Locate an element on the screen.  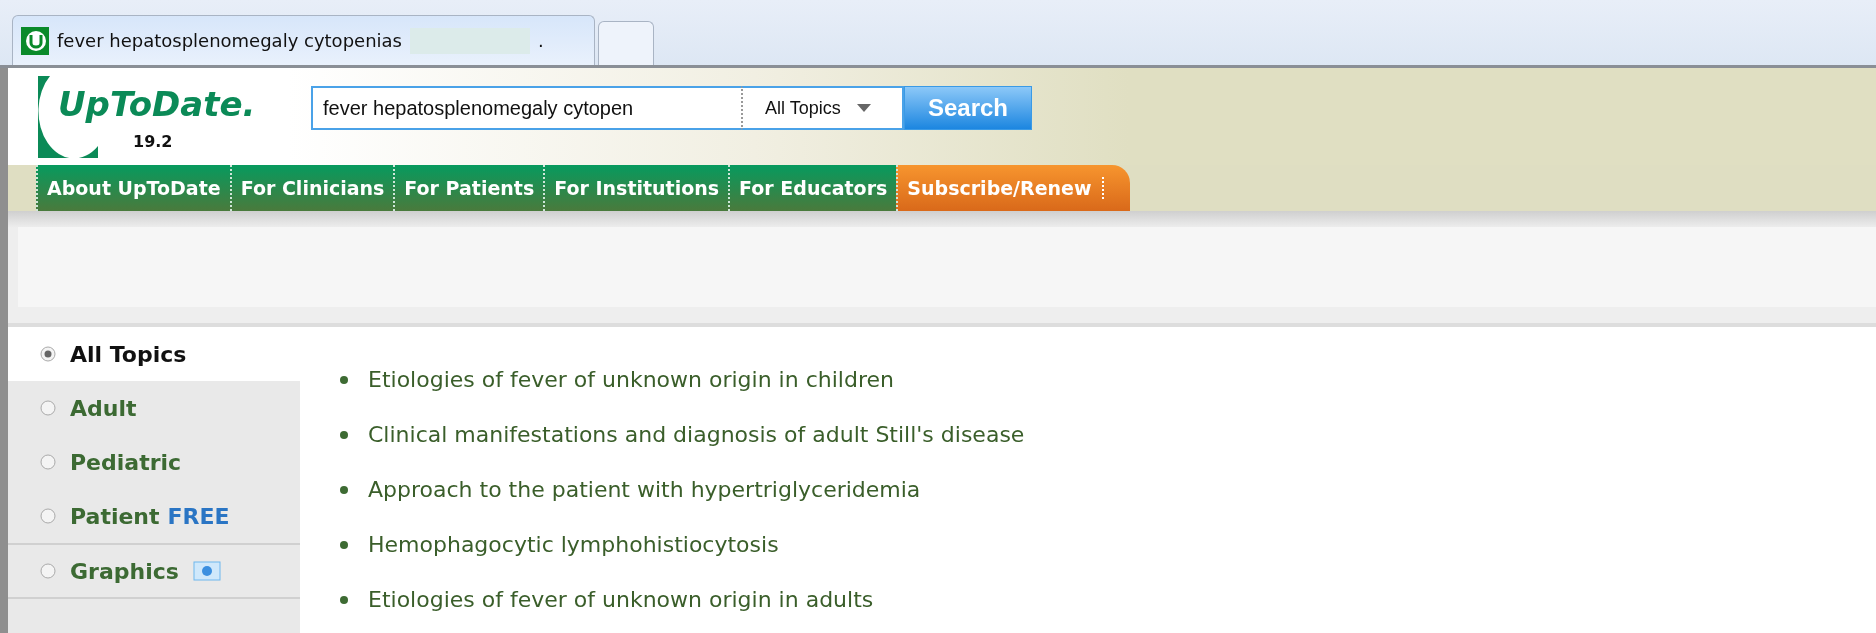
result-link: Clinical manifestations and diagnosis of adult Still's disease is located at coordinates (696, 434).